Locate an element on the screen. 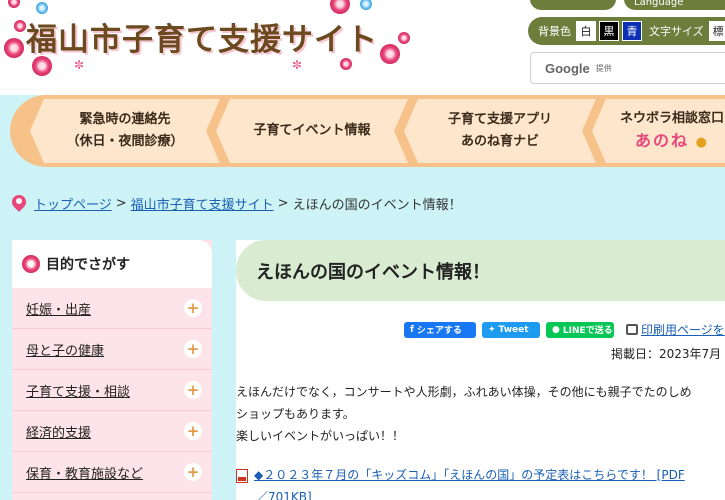  lightbulb-icon: ● is located at coordinates (699, 142).